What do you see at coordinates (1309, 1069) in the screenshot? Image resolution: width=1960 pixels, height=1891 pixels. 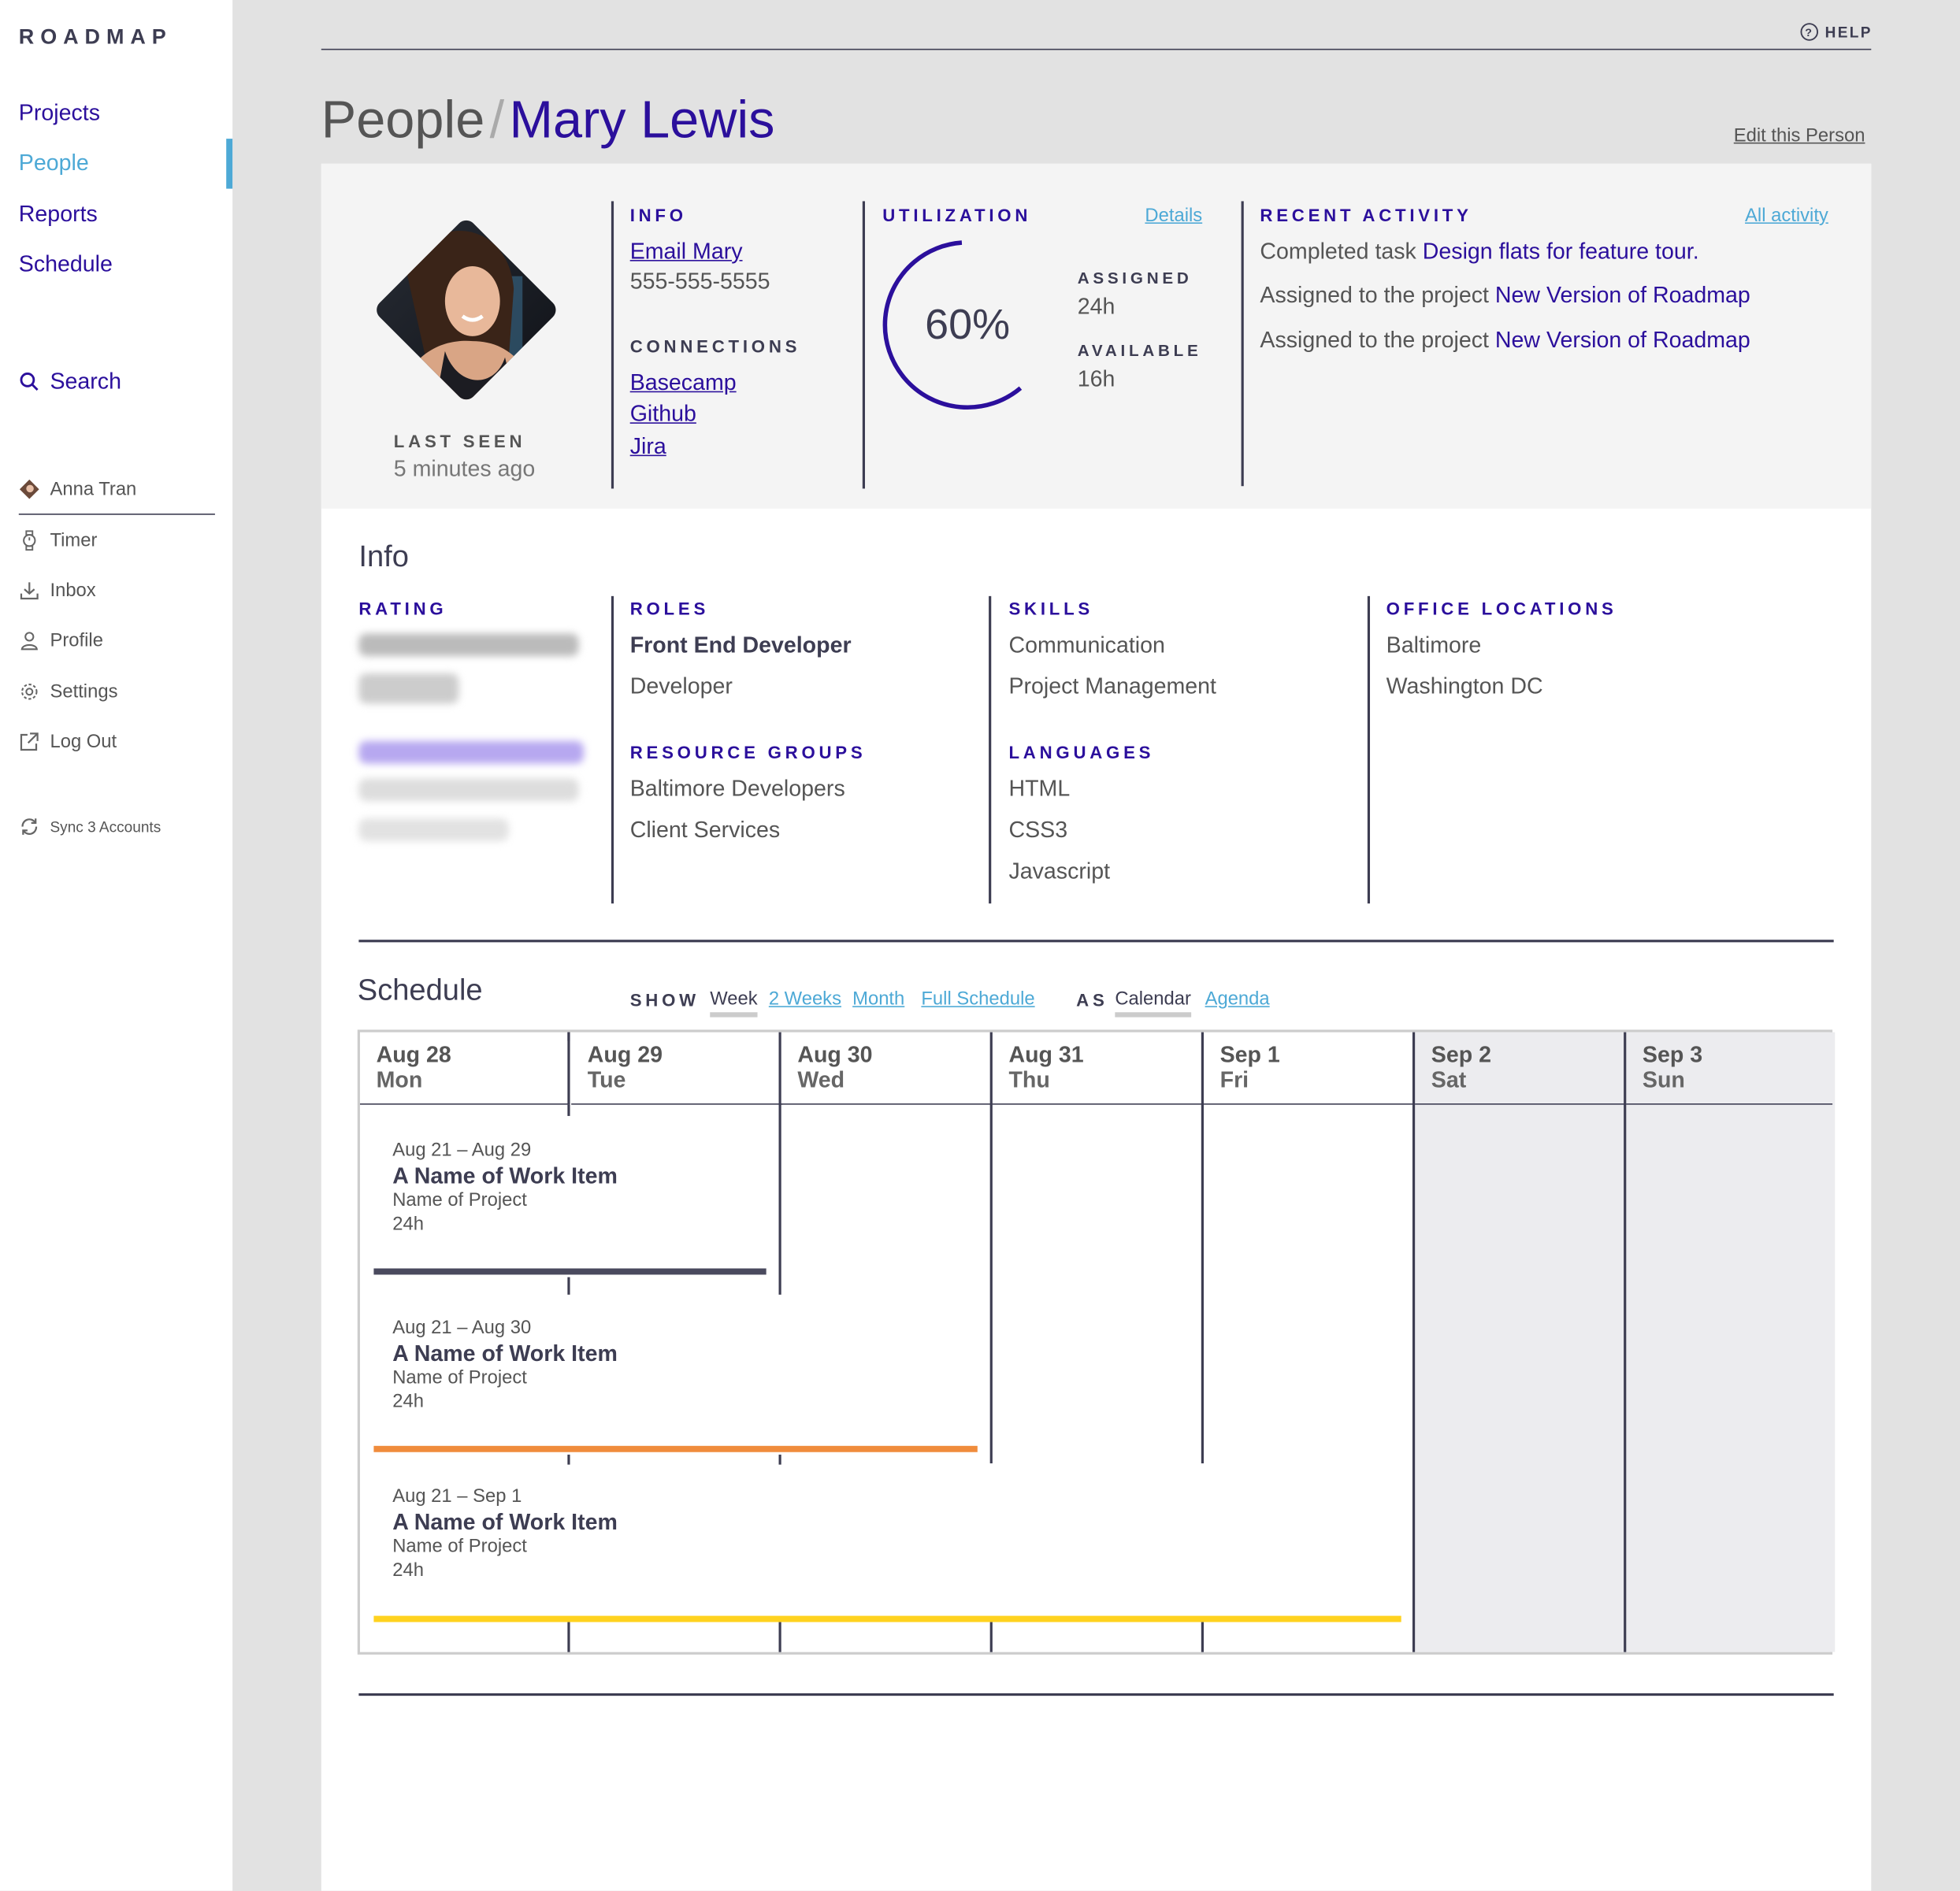 I see `day-header-fri: Sep 1 Fri` at bounding box center [1309, 1069].